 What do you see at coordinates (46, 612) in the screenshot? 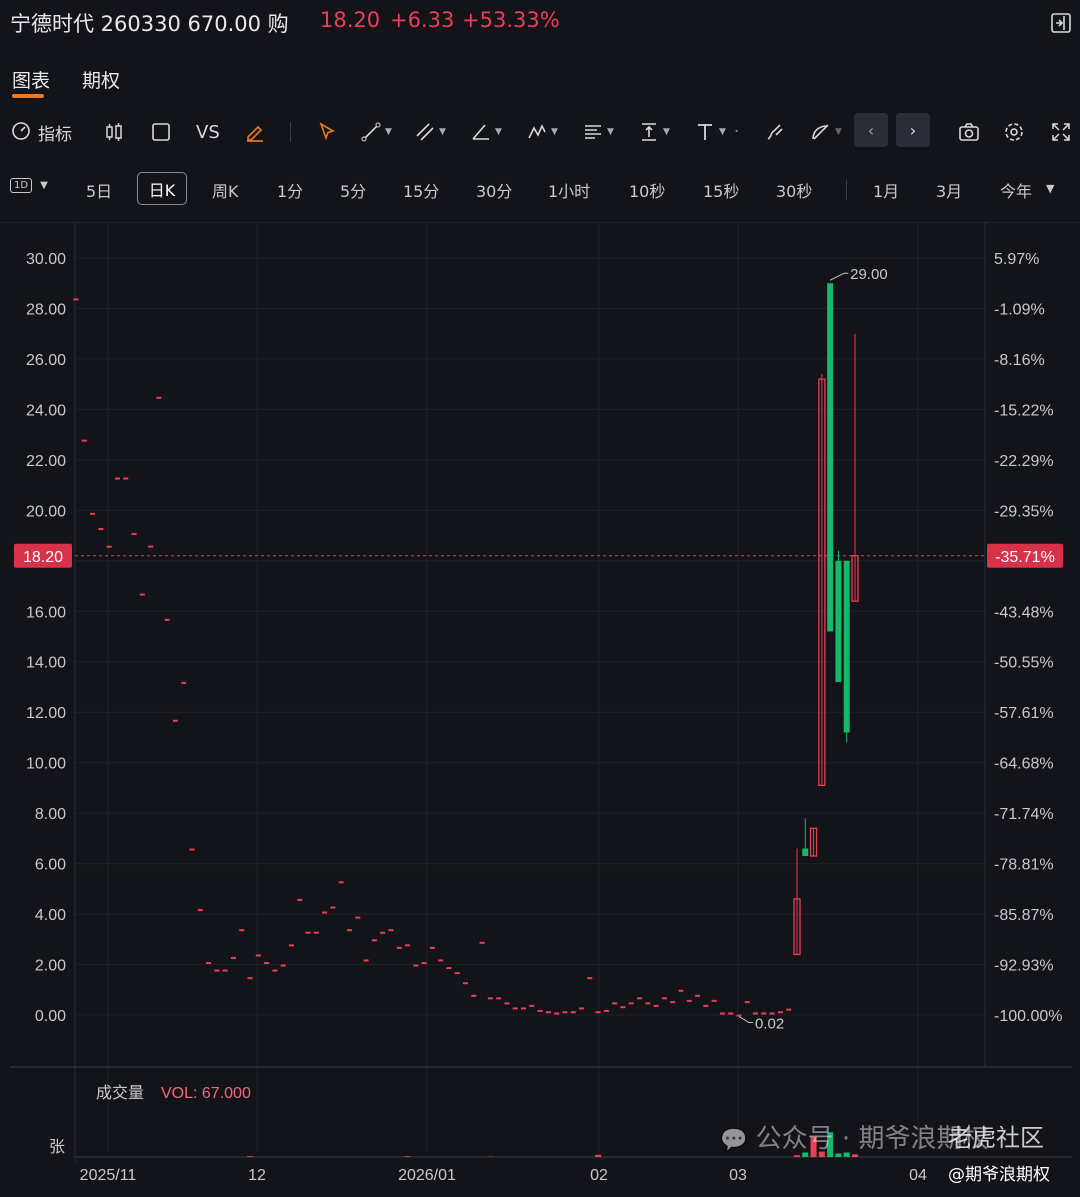
I see `y-tick-left: 16.00` at bounding box center [46, 612].